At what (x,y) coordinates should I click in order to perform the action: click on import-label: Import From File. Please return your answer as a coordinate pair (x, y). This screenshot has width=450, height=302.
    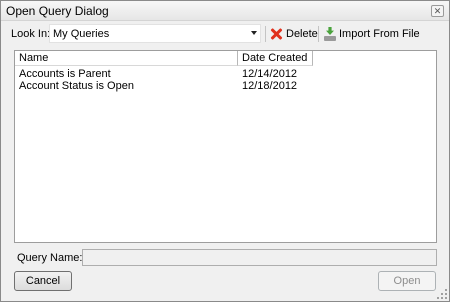
    Looking at the image, I should click on (379, 34).